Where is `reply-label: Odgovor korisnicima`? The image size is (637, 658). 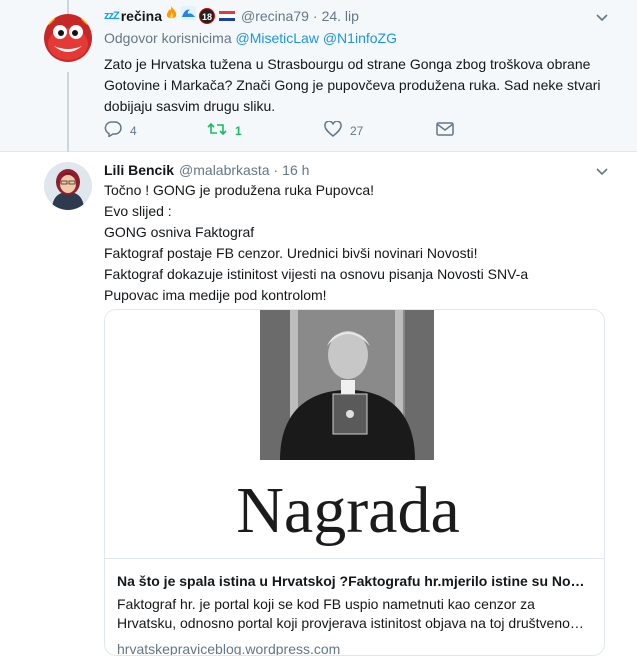 reply-label: Odgovor korisnicima is located at coordinates (168, 38).